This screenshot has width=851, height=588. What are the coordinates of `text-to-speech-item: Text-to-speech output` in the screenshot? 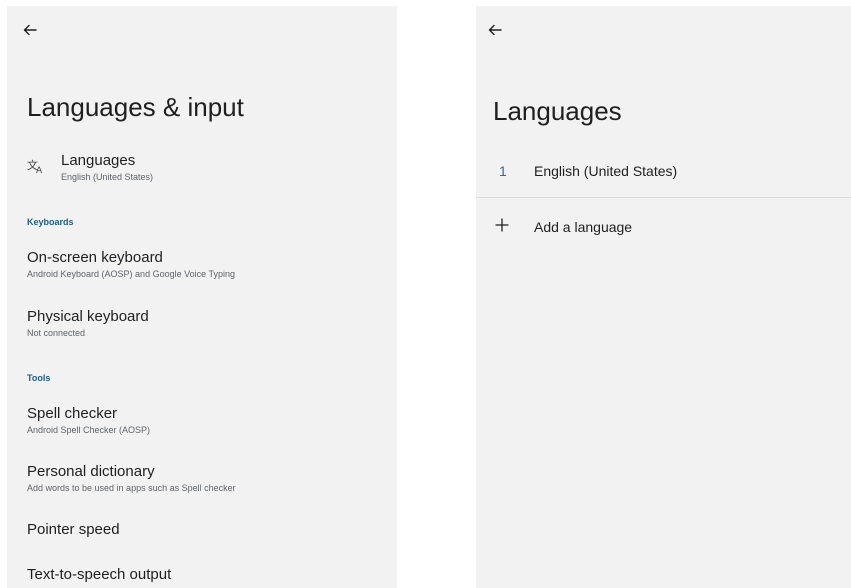 It's located at (206, 575).